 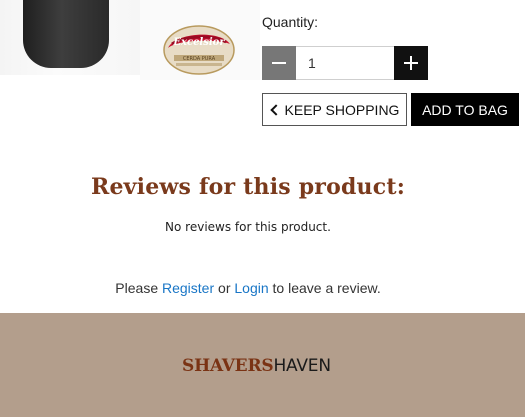 I want to click on brush-handle-image, so click(x=66, y=34).